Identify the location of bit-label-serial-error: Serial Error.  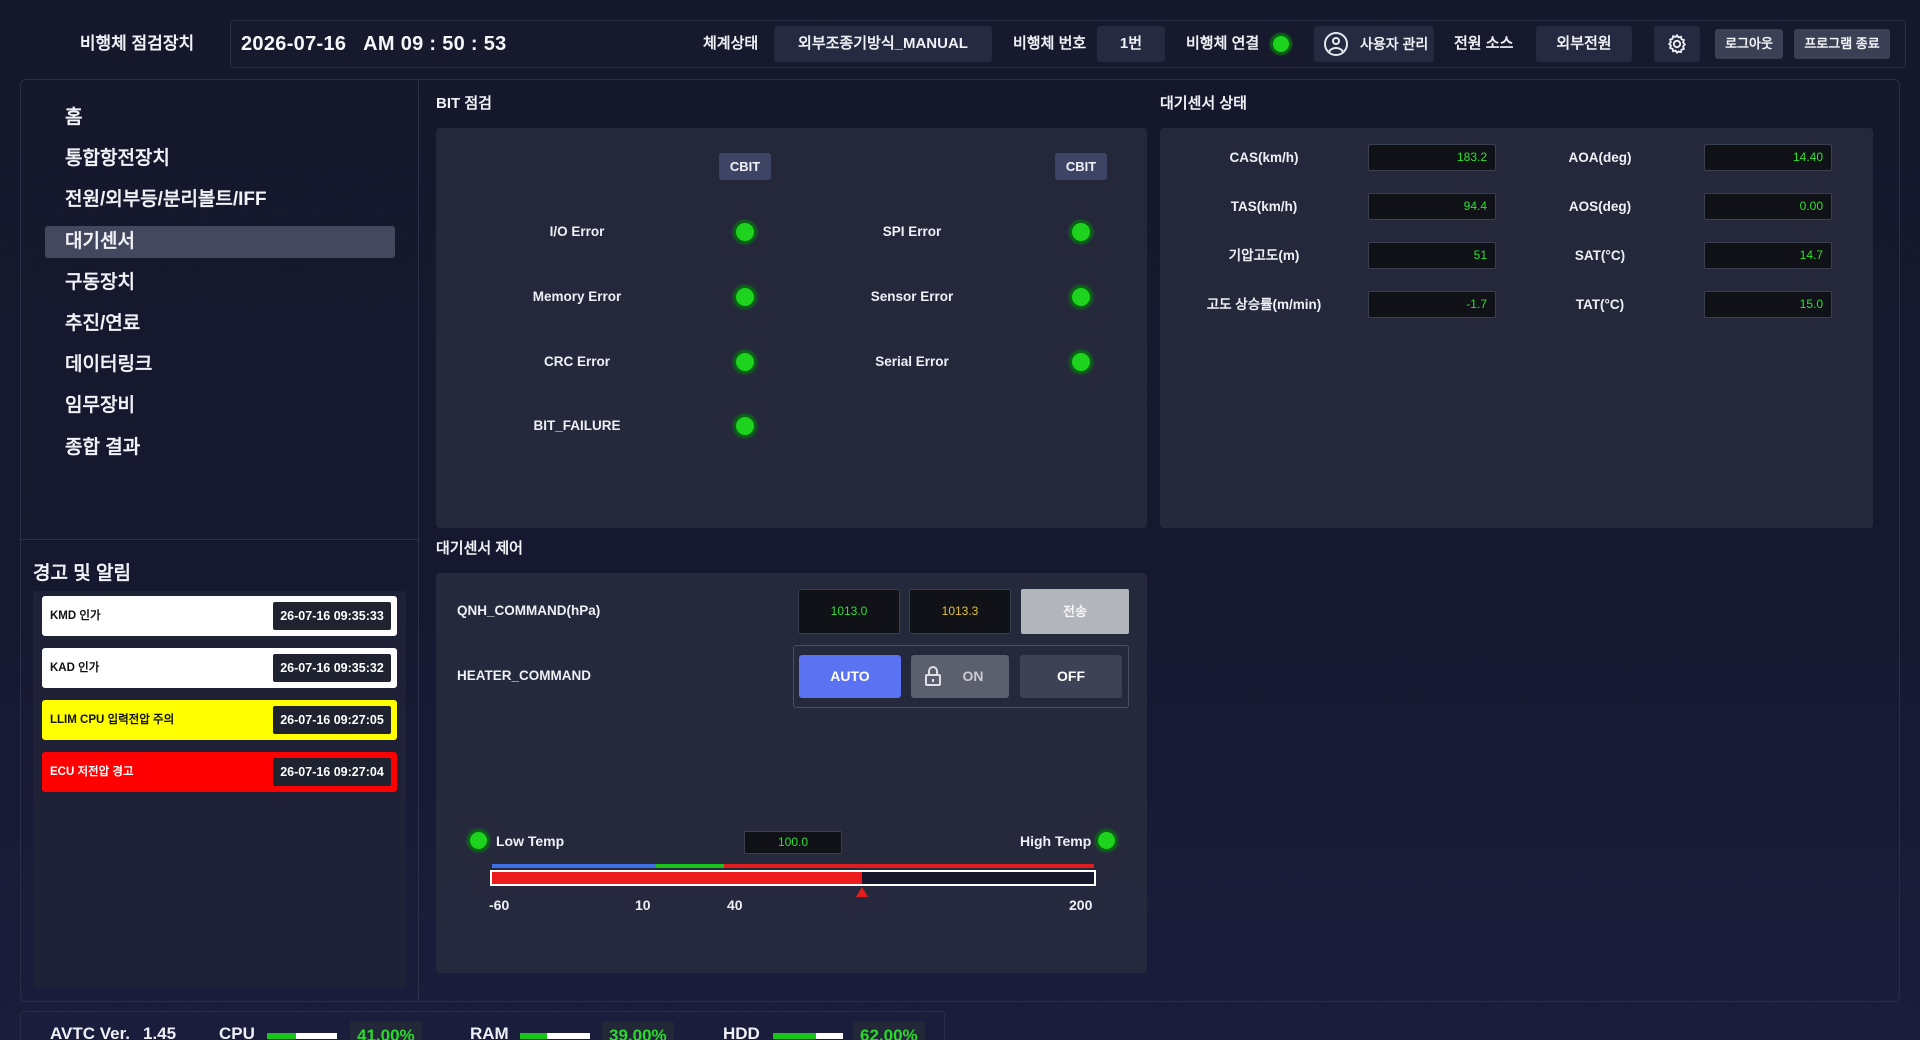
(912, 361).